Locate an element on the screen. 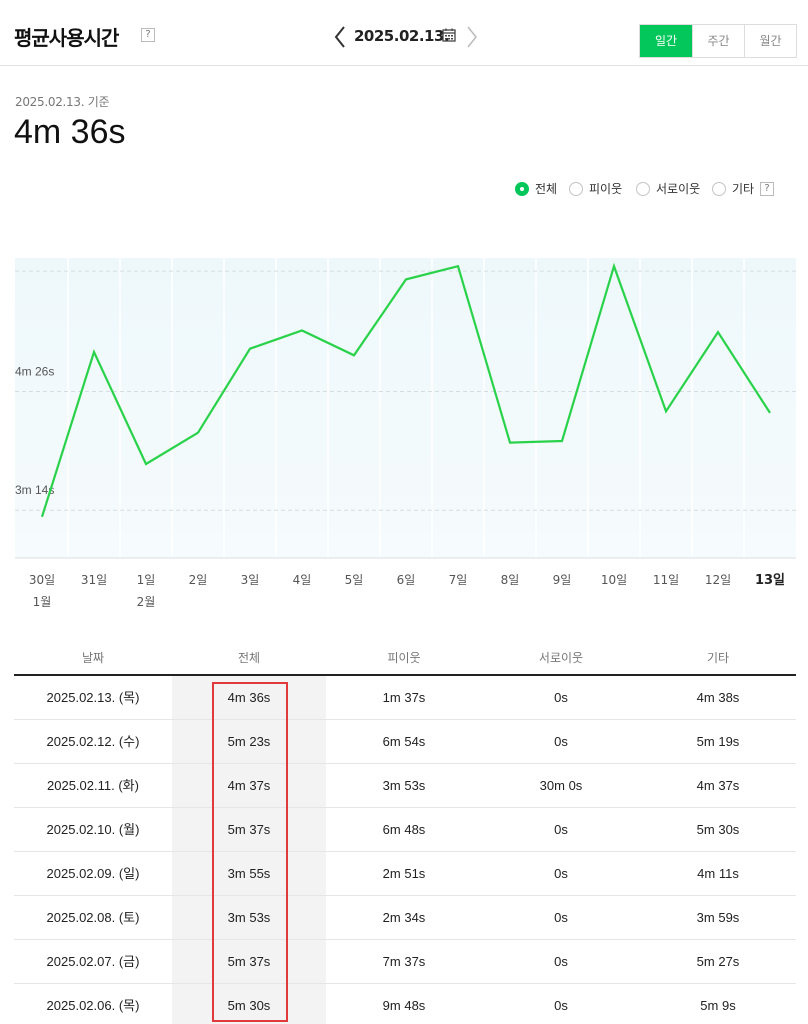 This screenshot has width=808, height=1024. table-row: 2025.02.09. (일) 3m 55s 2m 51s 0s 4m 11s is located at coordinates (405, 874).